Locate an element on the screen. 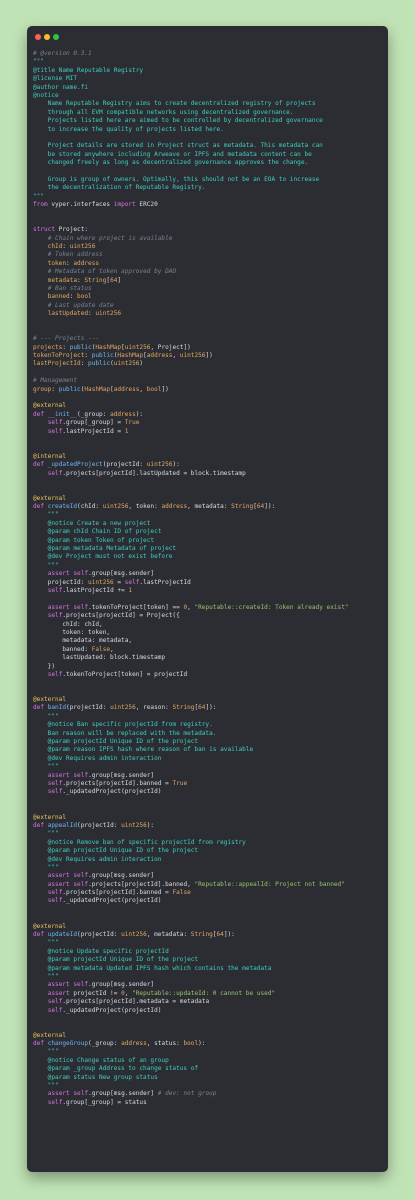 The width and height of the screenshot is (415, 1200). code-token: HashMap is located at coordinates (108, 347).